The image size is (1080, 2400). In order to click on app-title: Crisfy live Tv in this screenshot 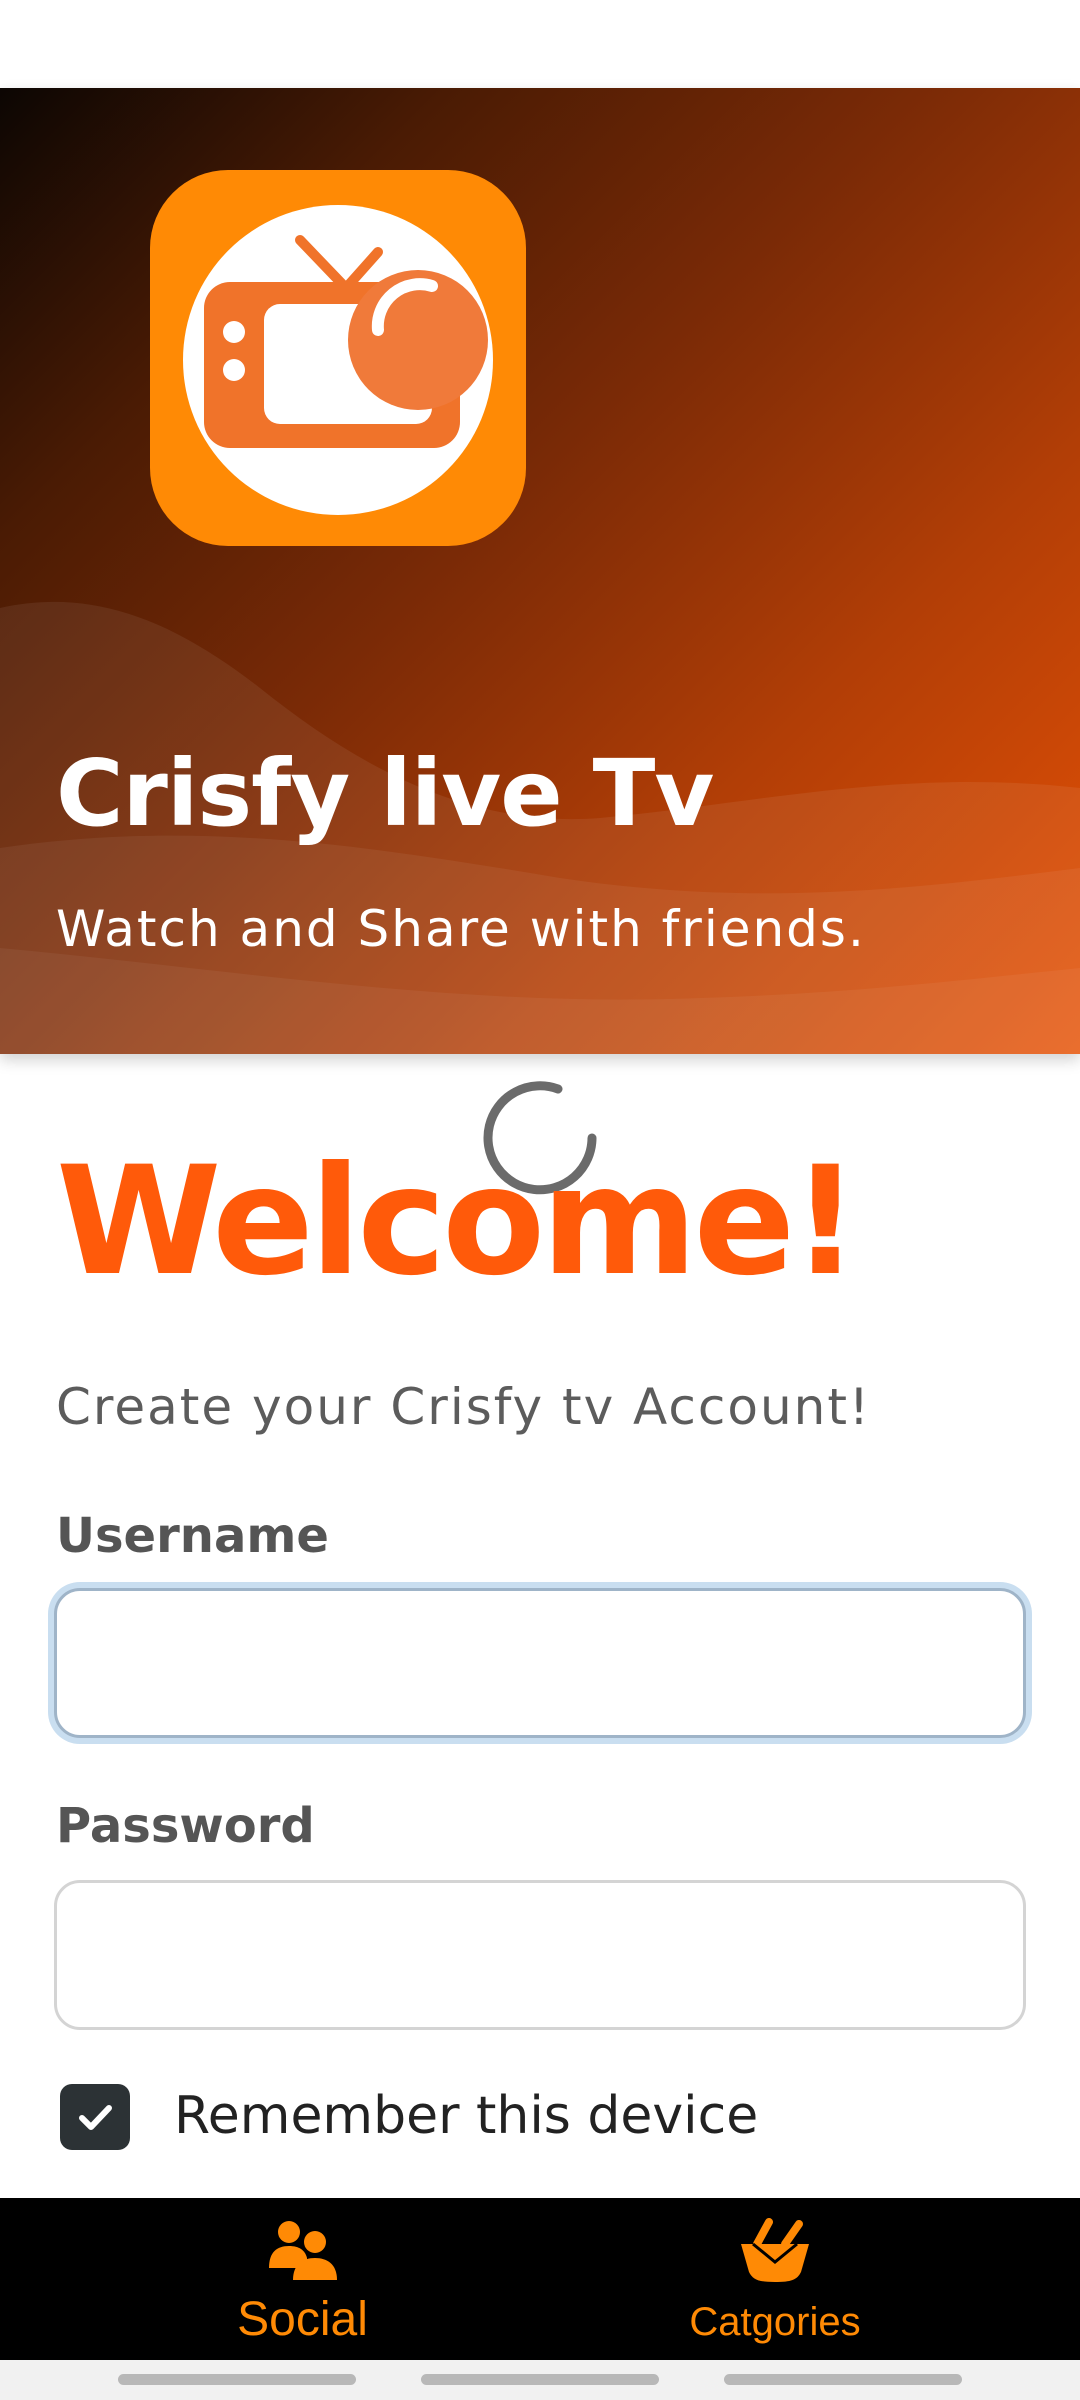, I will do `click(385, 793)`.